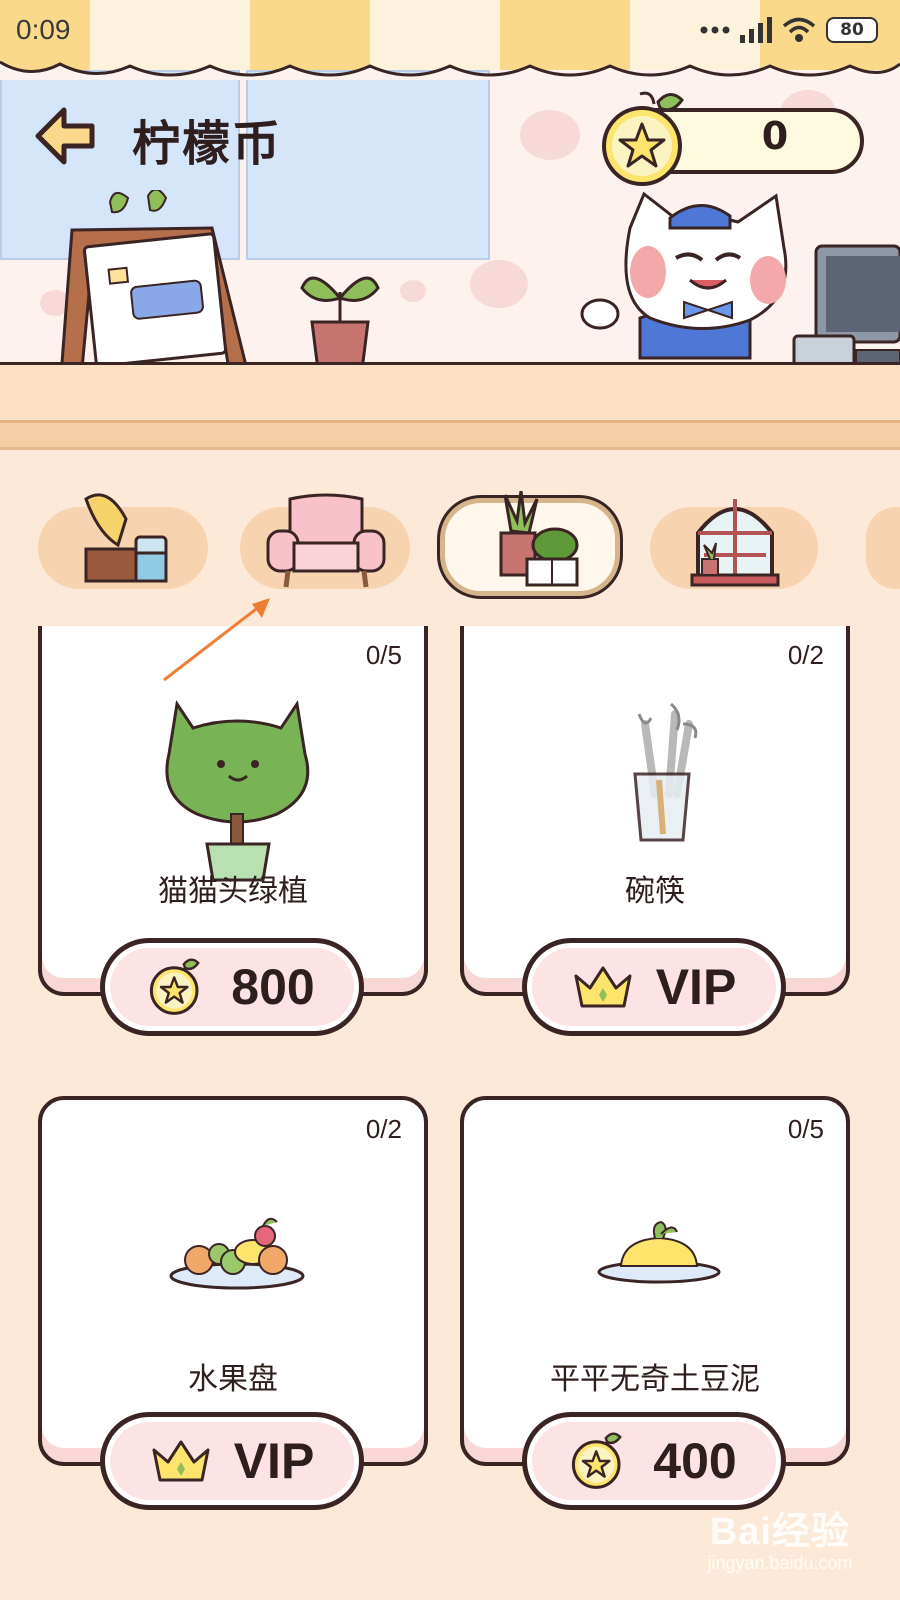  I want to click on item-card-mashed-potato: 0/5 平平无奇土豆泥, so click(655, 1281).